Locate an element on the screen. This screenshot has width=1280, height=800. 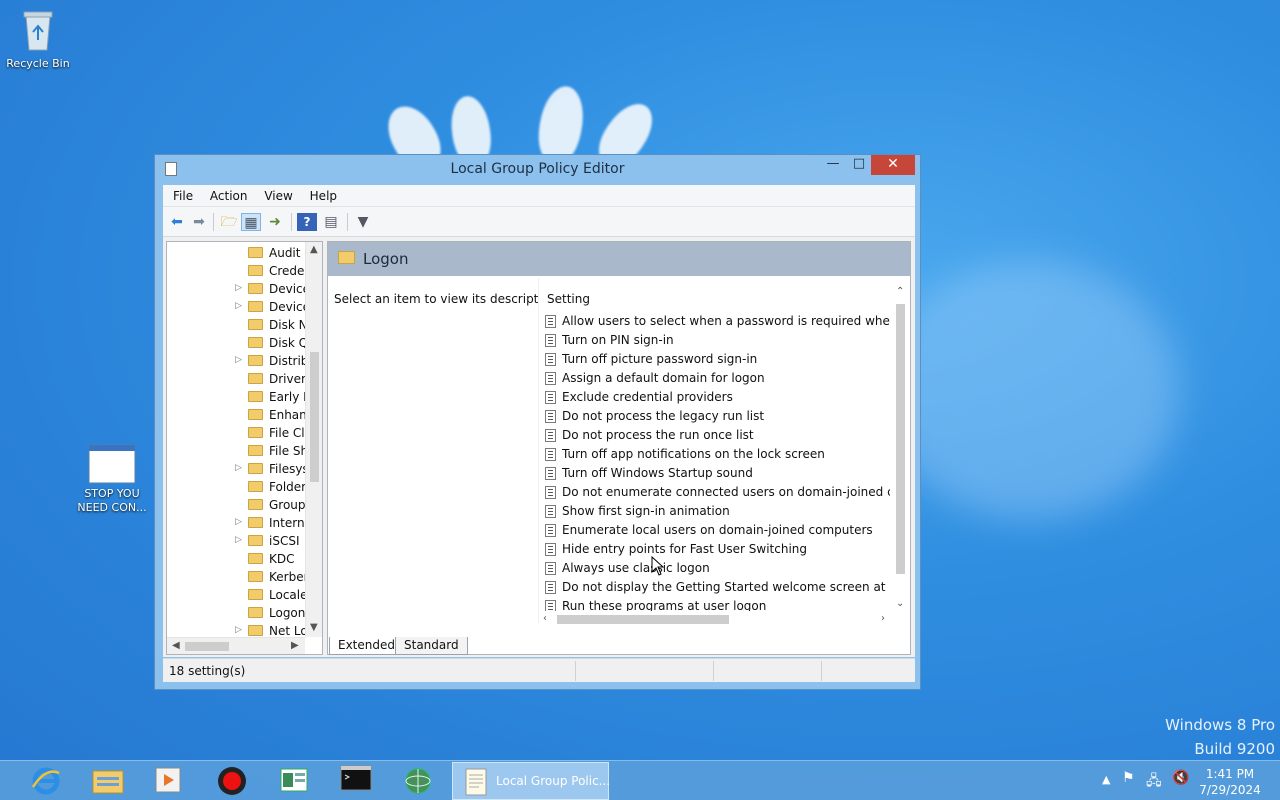
internet-explorer-button is located at coordinates (46, 781).